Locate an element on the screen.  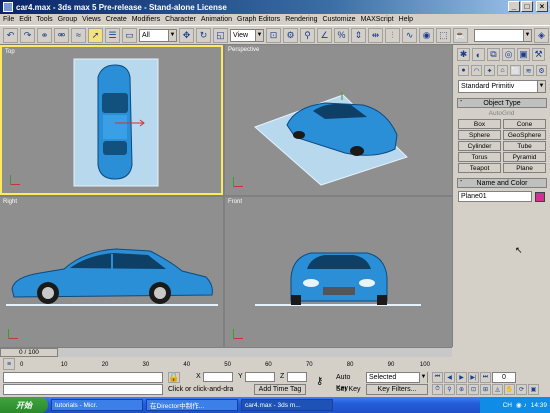
plane-button: Plane is located at coordinates (524, 168).